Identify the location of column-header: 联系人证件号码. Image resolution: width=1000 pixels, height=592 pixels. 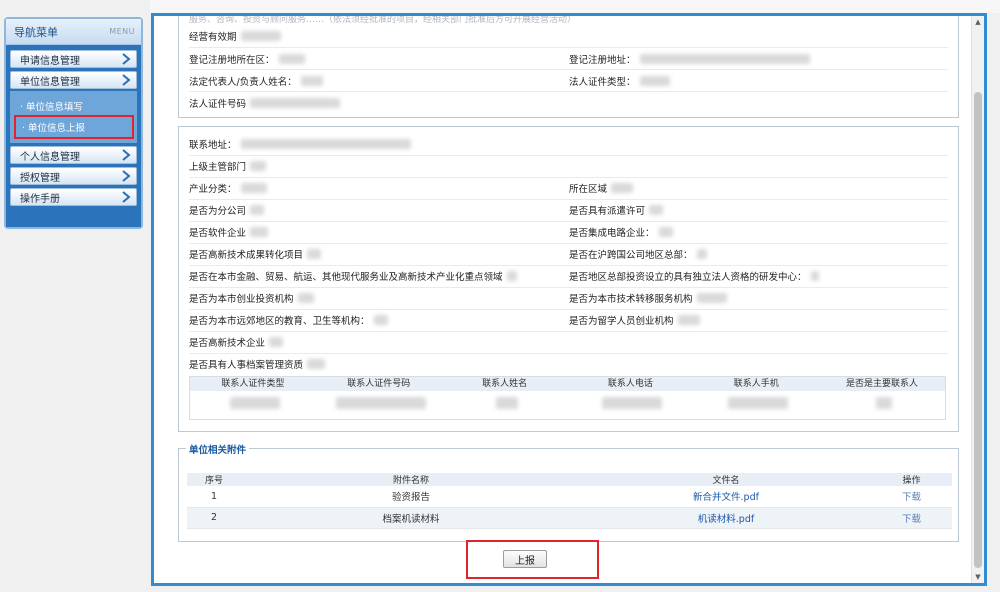
(379, 384).